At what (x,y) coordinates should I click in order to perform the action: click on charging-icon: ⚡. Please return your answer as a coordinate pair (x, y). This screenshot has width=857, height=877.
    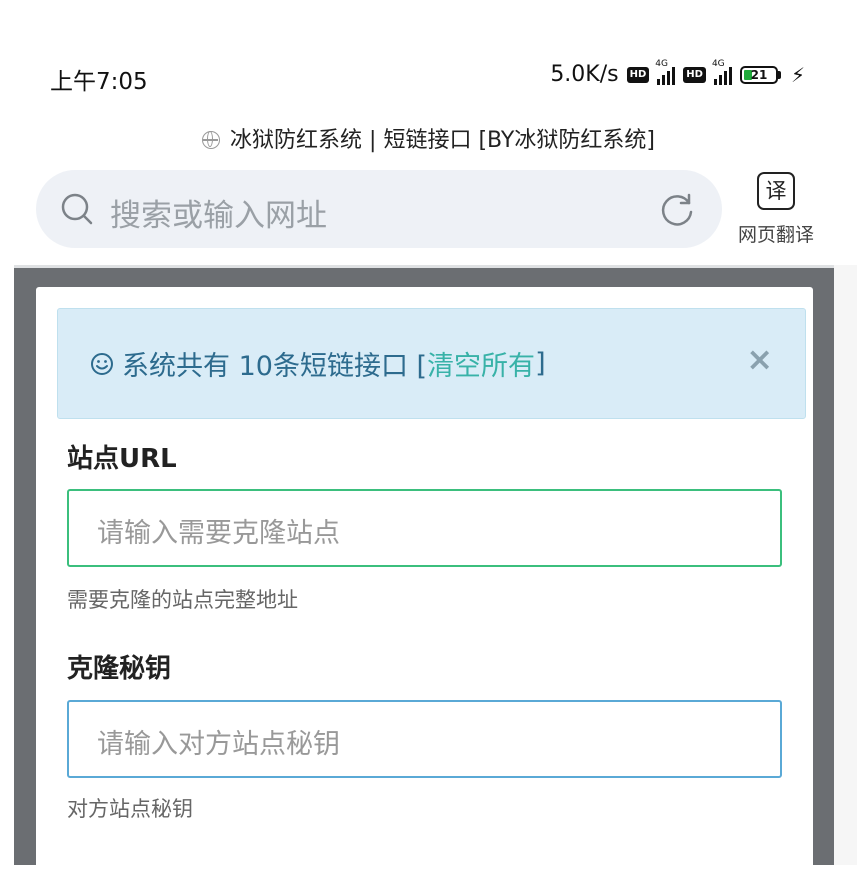
    Looking at the image, I should click on (797, 74).